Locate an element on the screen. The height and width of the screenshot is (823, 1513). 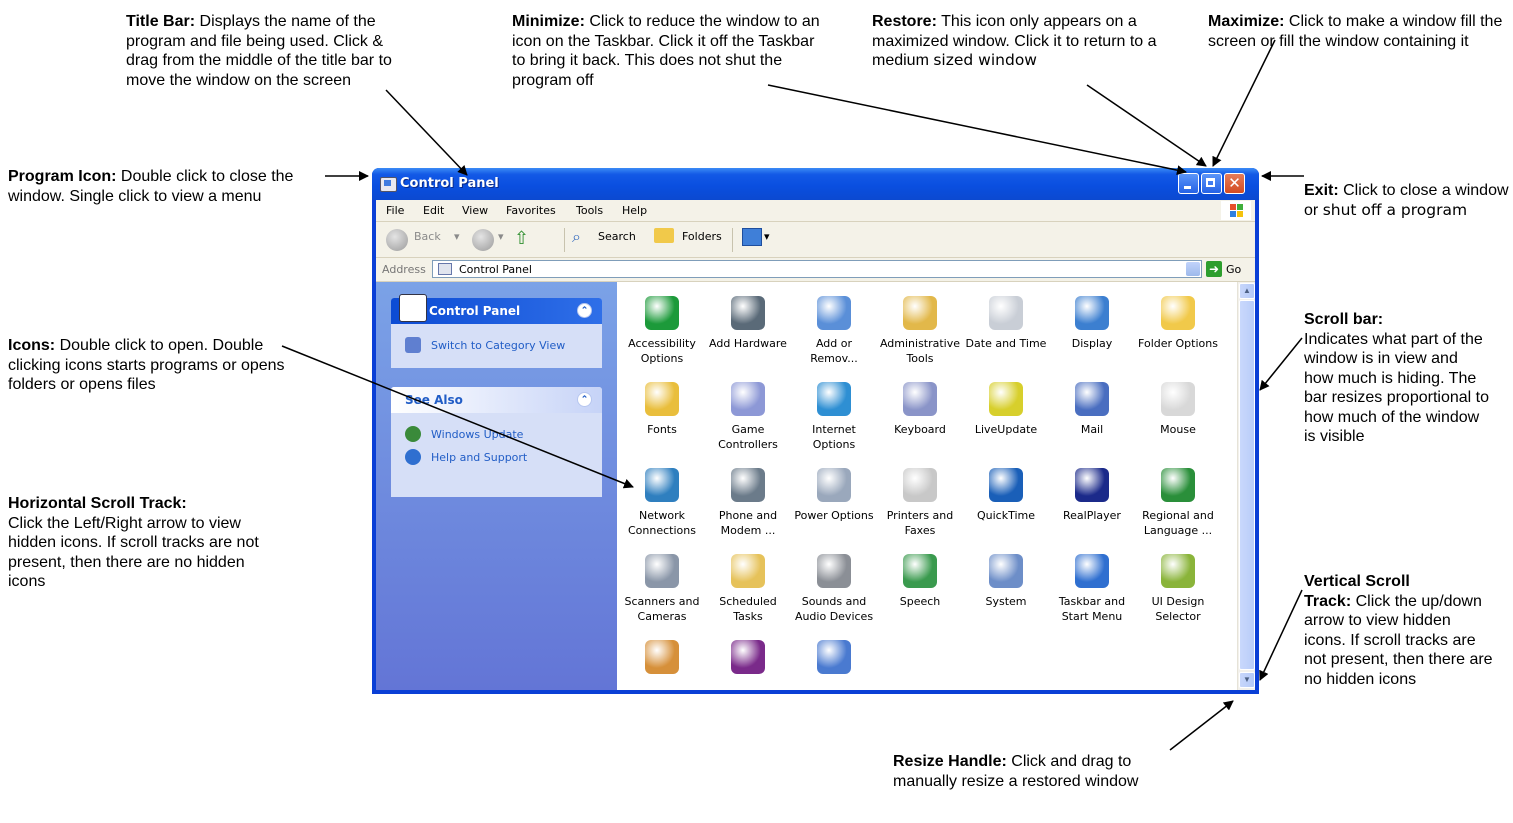
vertical-scrollbar: ▲ ▼ is located at coordinates (1246, 486).